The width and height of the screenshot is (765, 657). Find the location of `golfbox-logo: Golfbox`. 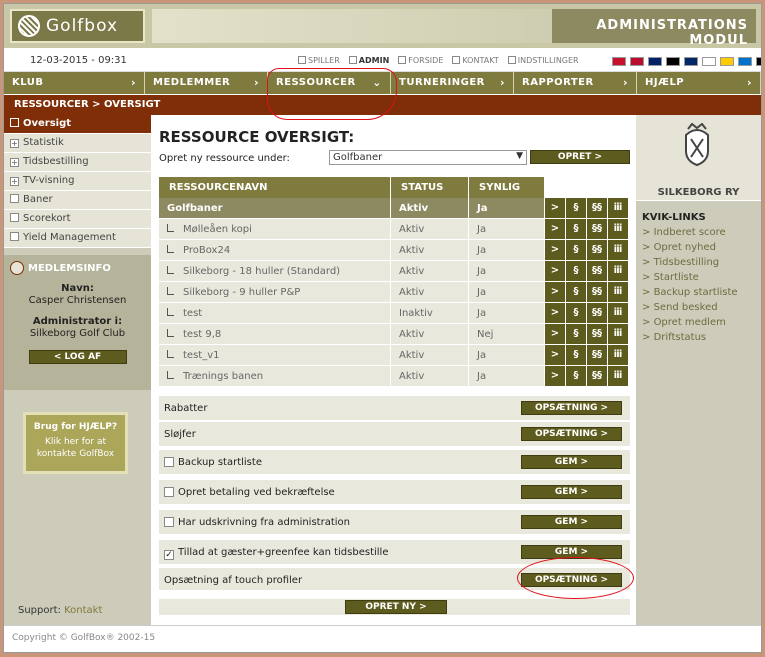

golfbox-logo: Golfbox is located at coordinates (77, 26).